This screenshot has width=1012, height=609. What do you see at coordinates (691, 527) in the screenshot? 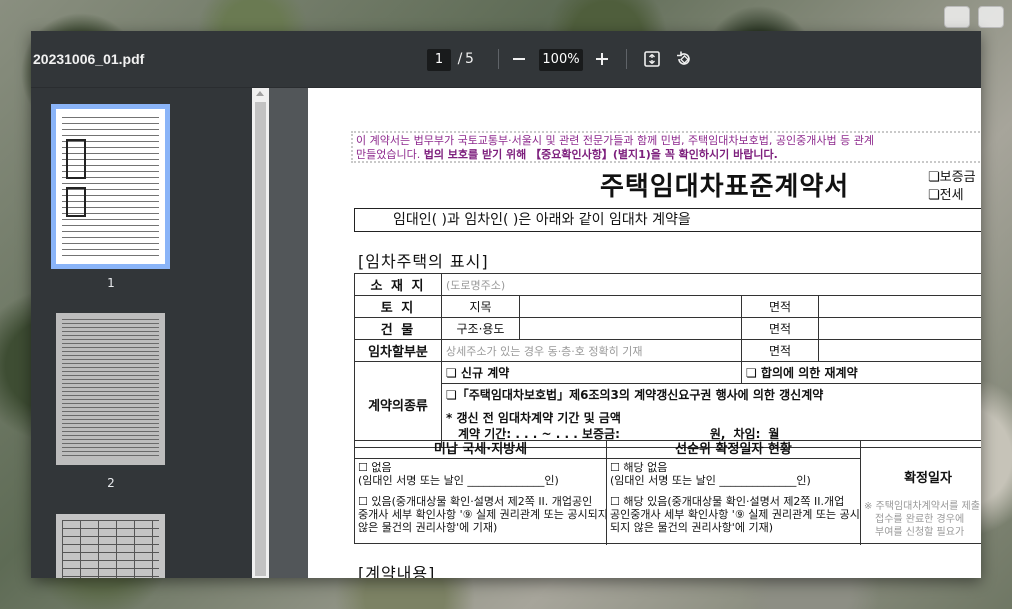
I see `prior-exist-detail: 되지 않은 물건의 권리사항'에 기재)` at bounding box center [691, 527].